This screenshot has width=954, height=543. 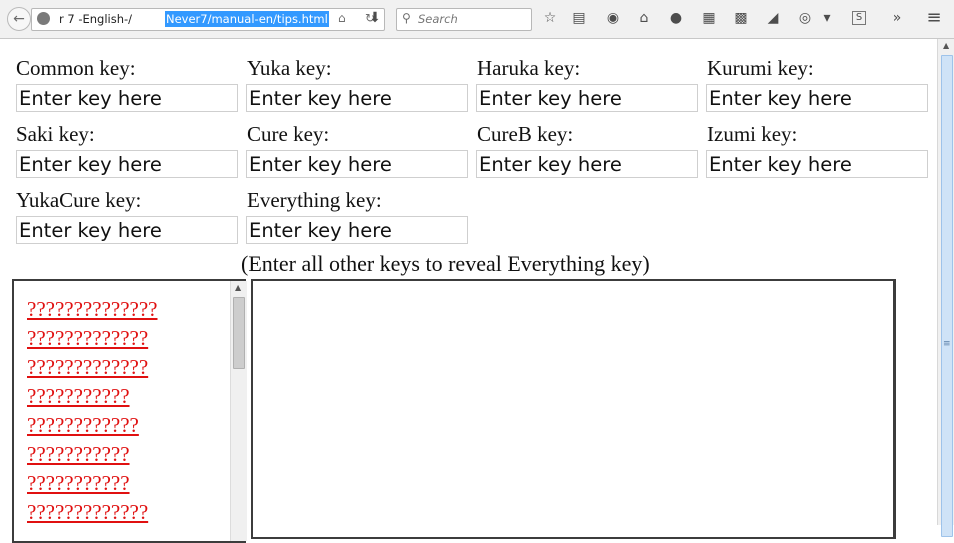 I want to click on home-small-icon: ⌂, so click(x=342, y=18).